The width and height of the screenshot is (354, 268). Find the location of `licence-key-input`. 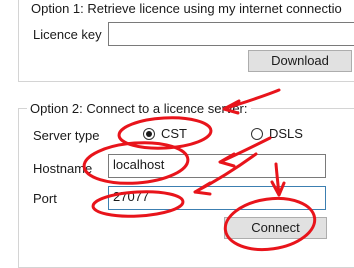

licence-key-input is located at coordinates (231, 34).